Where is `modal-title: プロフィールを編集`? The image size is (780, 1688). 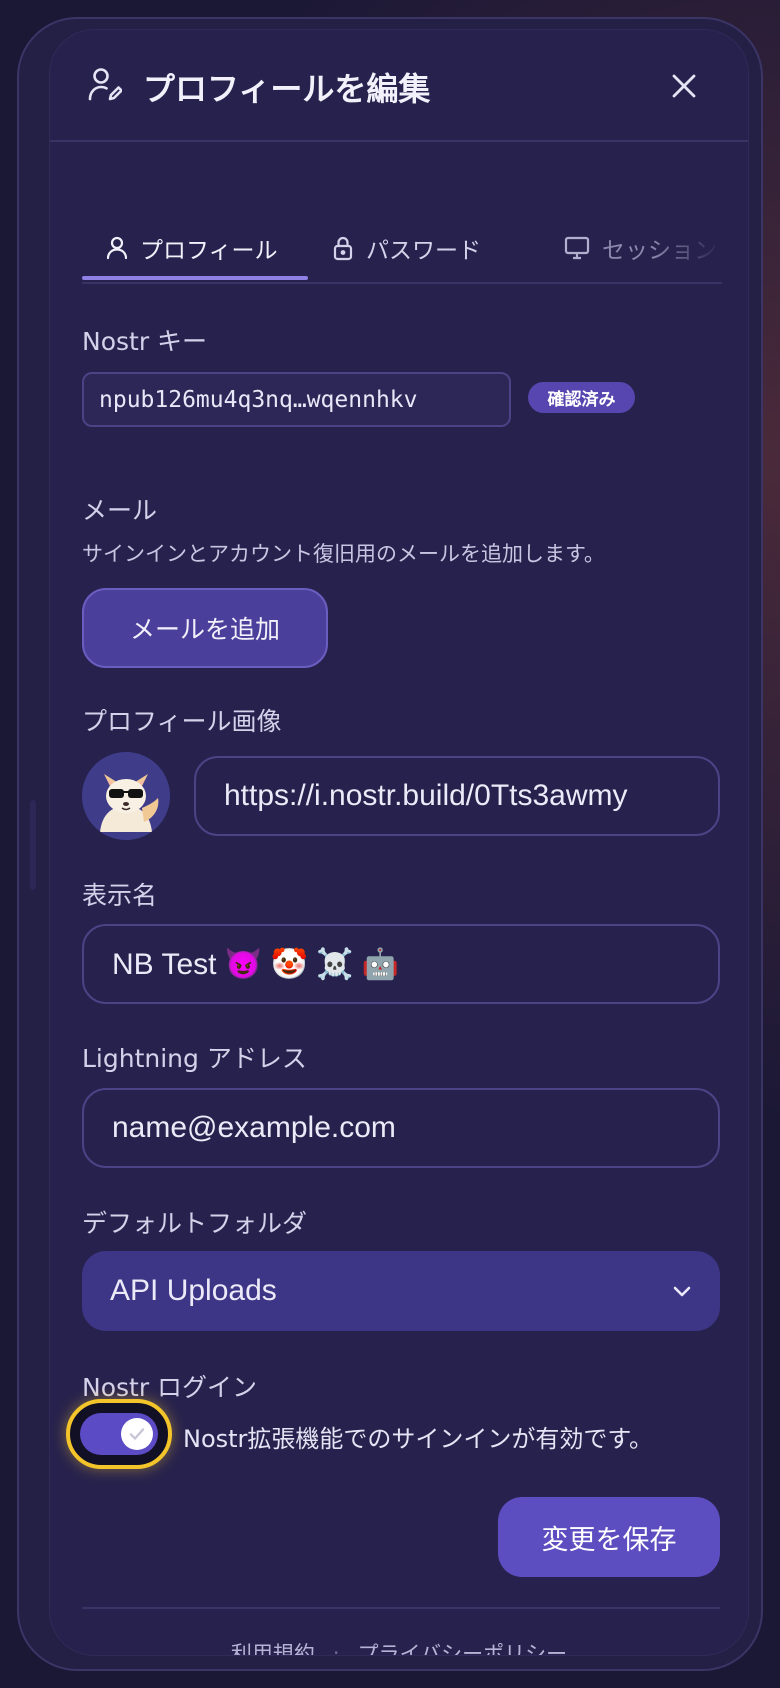 modal-title: プロフィールを編集 is located at coordinates (287, 89).